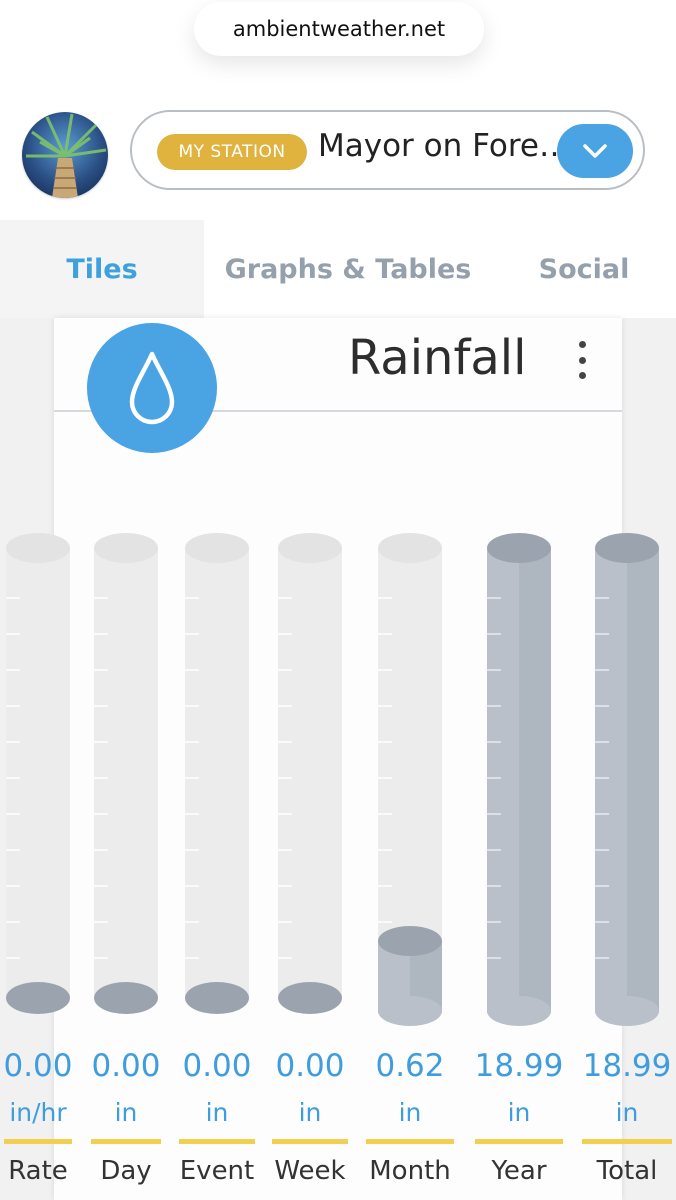  Describe the element at coordinates (519, 1171) in the screenshot. I see `gauge-label: Year` at that location.